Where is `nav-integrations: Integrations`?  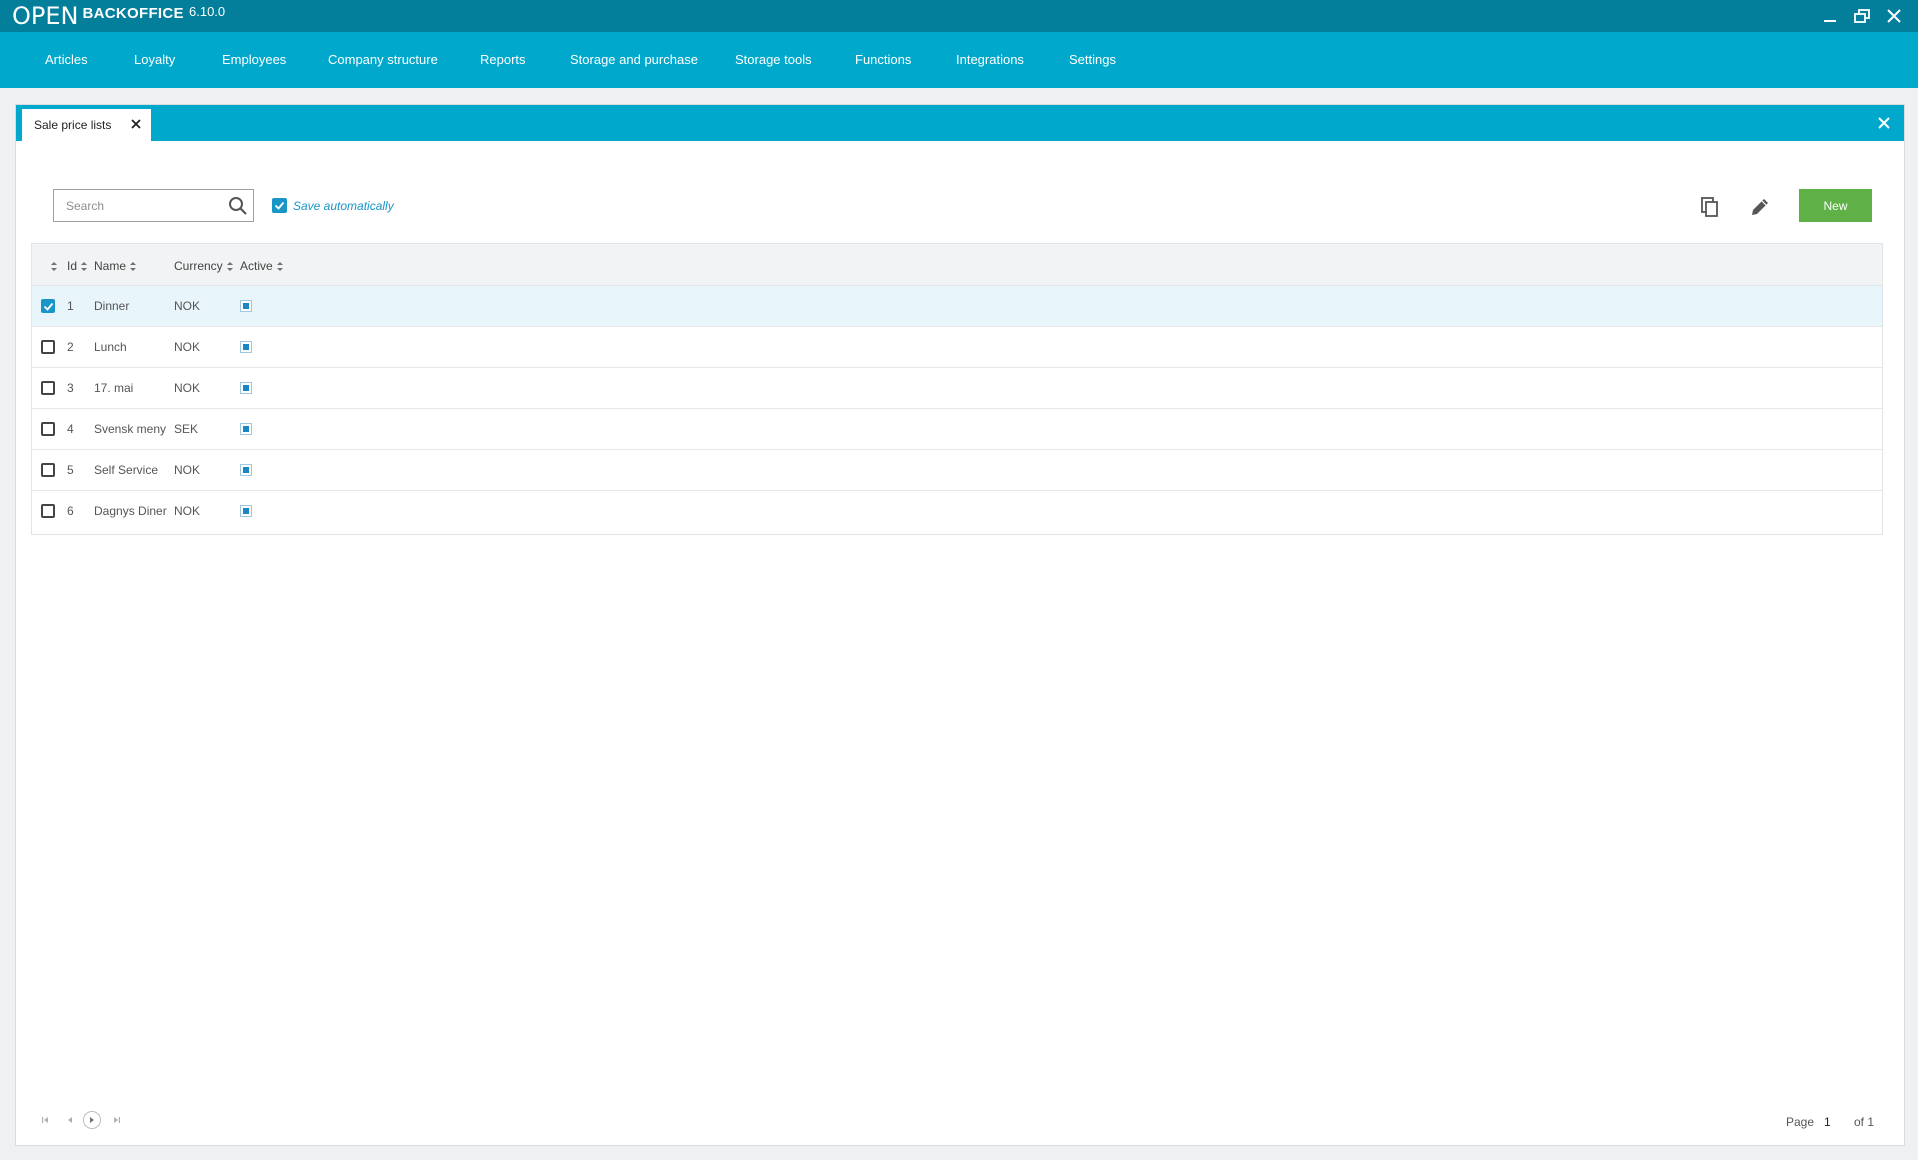 nav-integrations: Integrations is located at coordinates (990, 59).